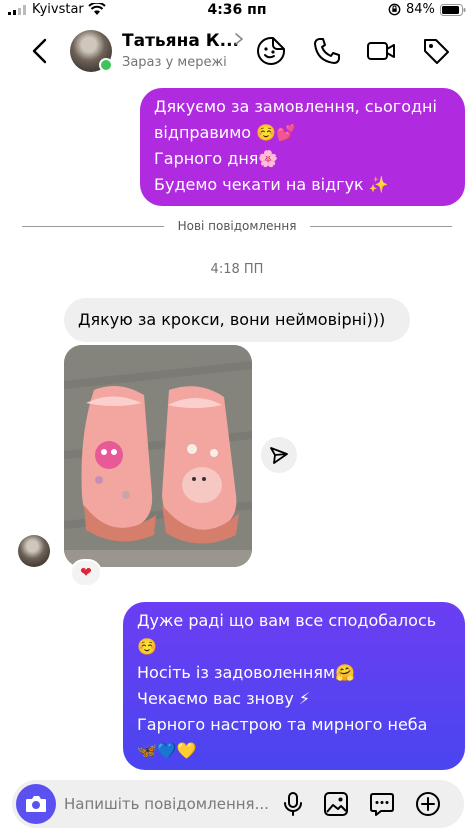 This screenshot has width=474, height=834. What do you see at coordinates (174, 62) in the screenshot?
I see `contact-status: Зараз у мережі` at bounding box center [174, 62].